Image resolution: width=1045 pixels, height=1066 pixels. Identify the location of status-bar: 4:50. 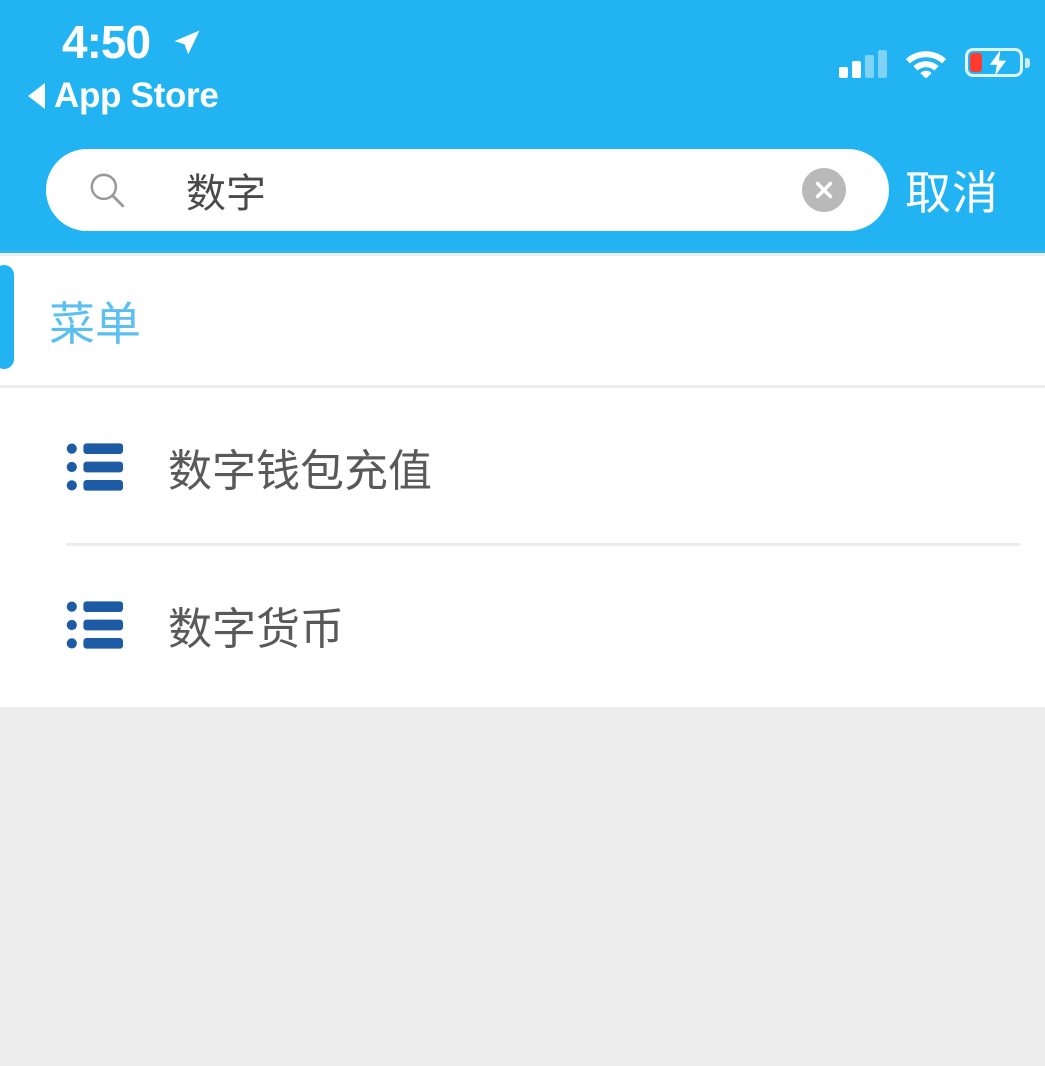
(522, 42).